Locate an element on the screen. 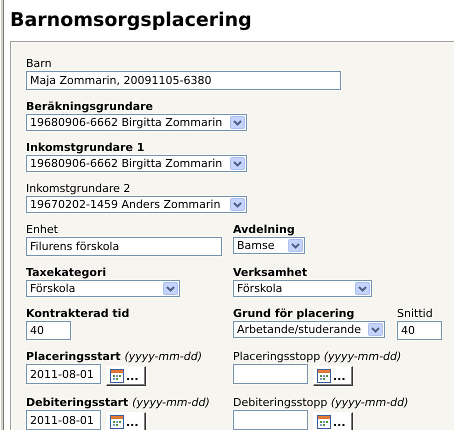 The height and width of the screenshot is (430, 454). dropdown: Bamse is located at coordinates (269, 245).